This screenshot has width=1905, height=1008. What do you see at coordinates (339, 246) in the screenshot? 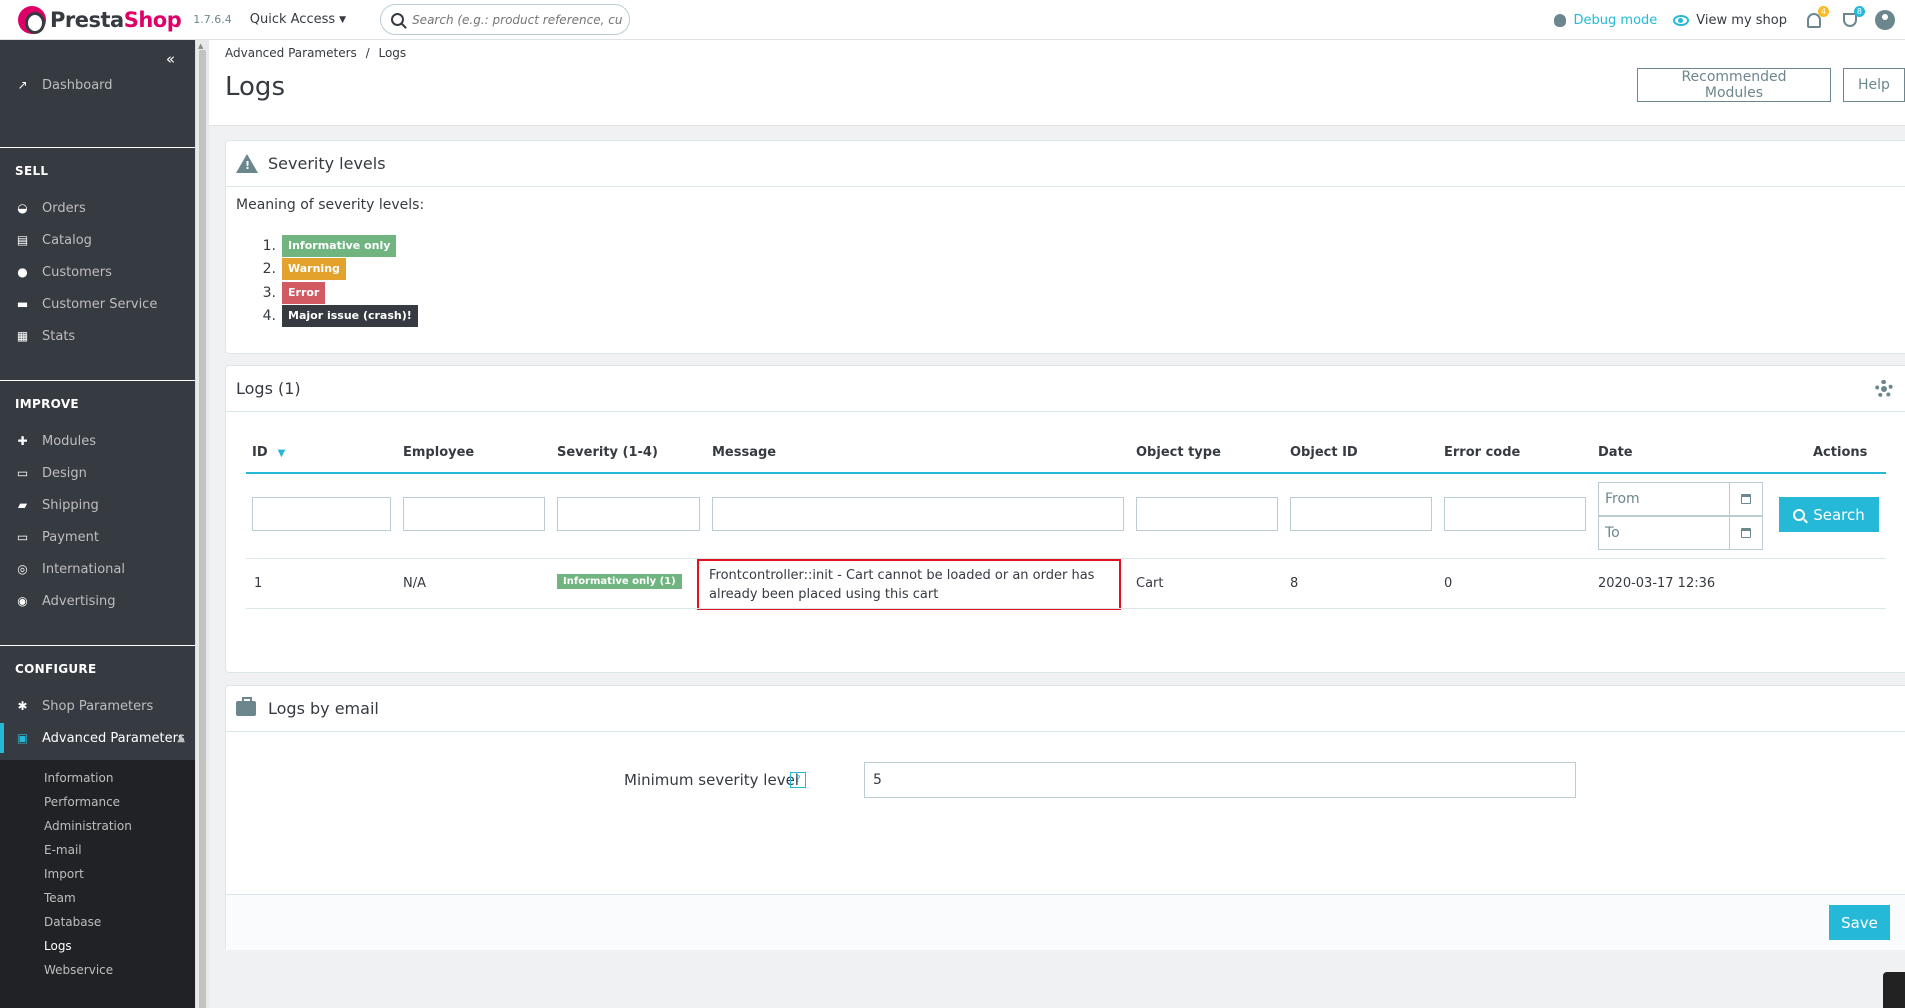
I see `severity-badge-informative: Informative only` at bounding box center [339, 246].